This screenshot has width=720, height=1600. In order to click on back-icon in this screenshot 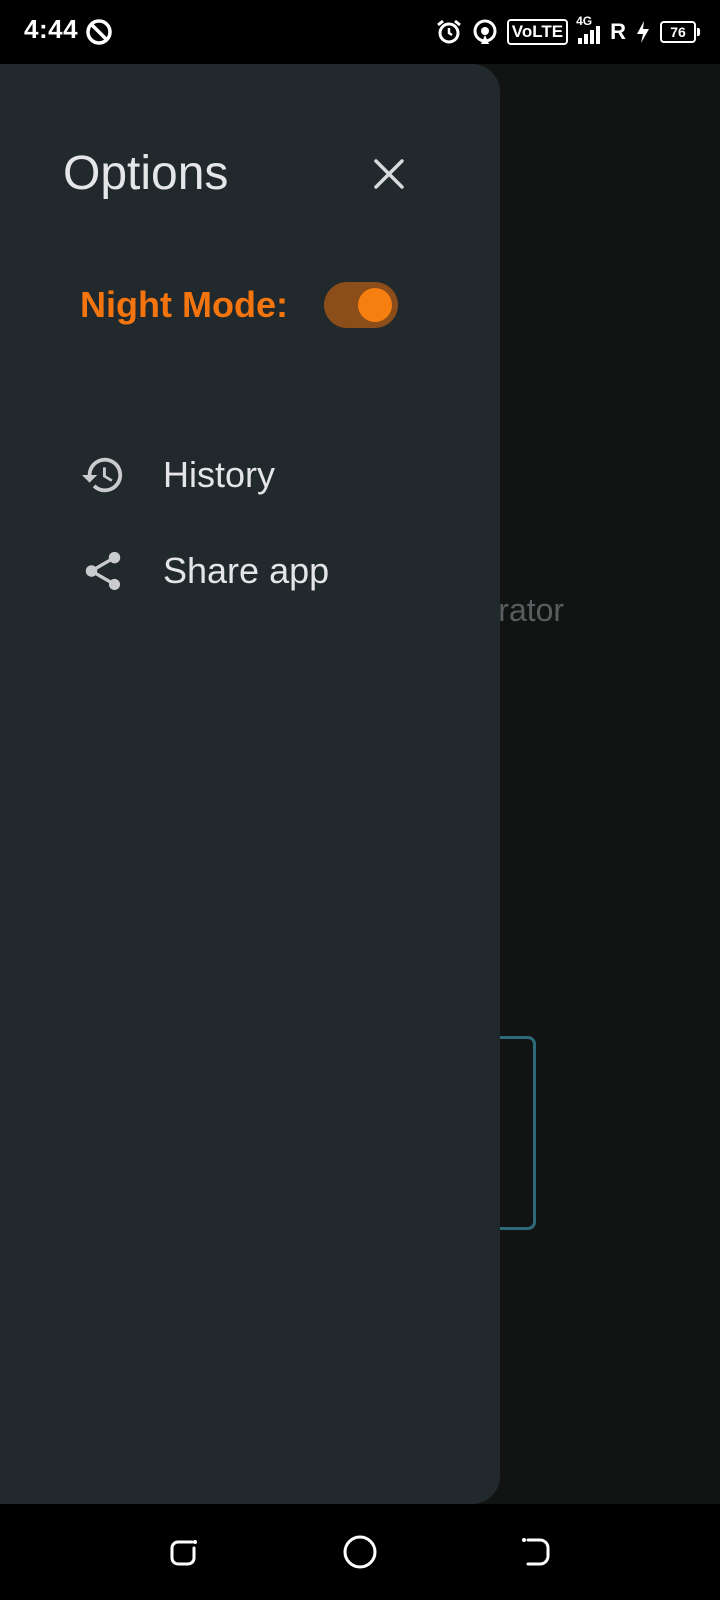, I will do `click(536, 1552)`.